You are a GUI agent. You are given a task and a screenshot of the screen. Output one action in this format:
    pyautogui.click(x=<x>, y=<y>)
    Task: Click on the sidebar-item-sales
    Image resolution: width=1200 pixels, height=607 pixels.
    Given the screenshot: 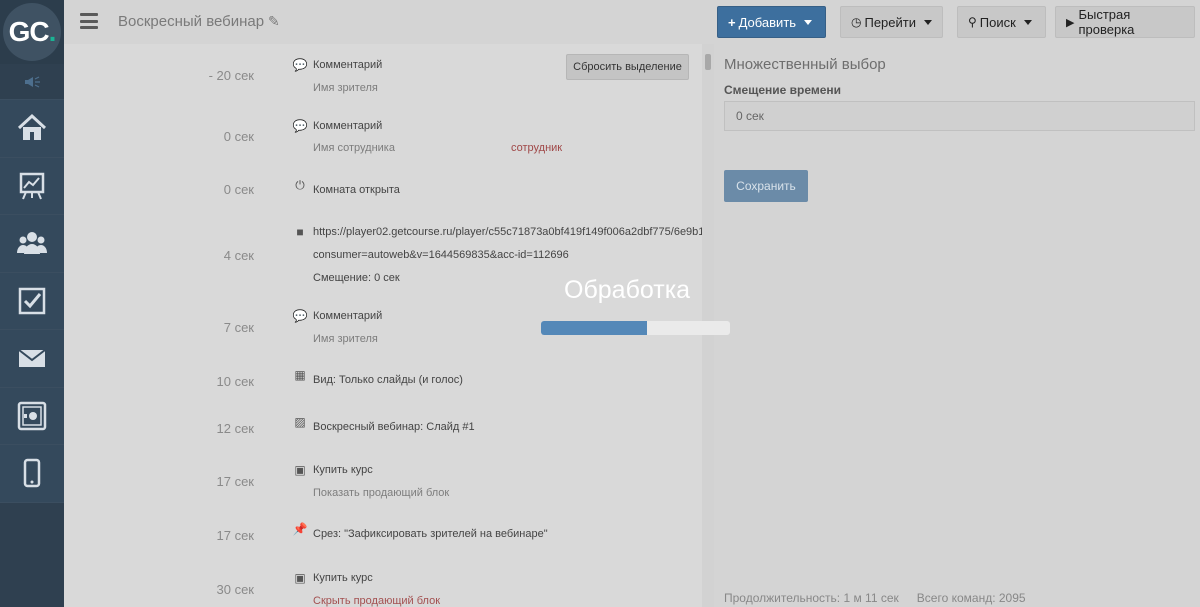 What is the action you would take?
    pyautogui.click(x=32, y=416)
    